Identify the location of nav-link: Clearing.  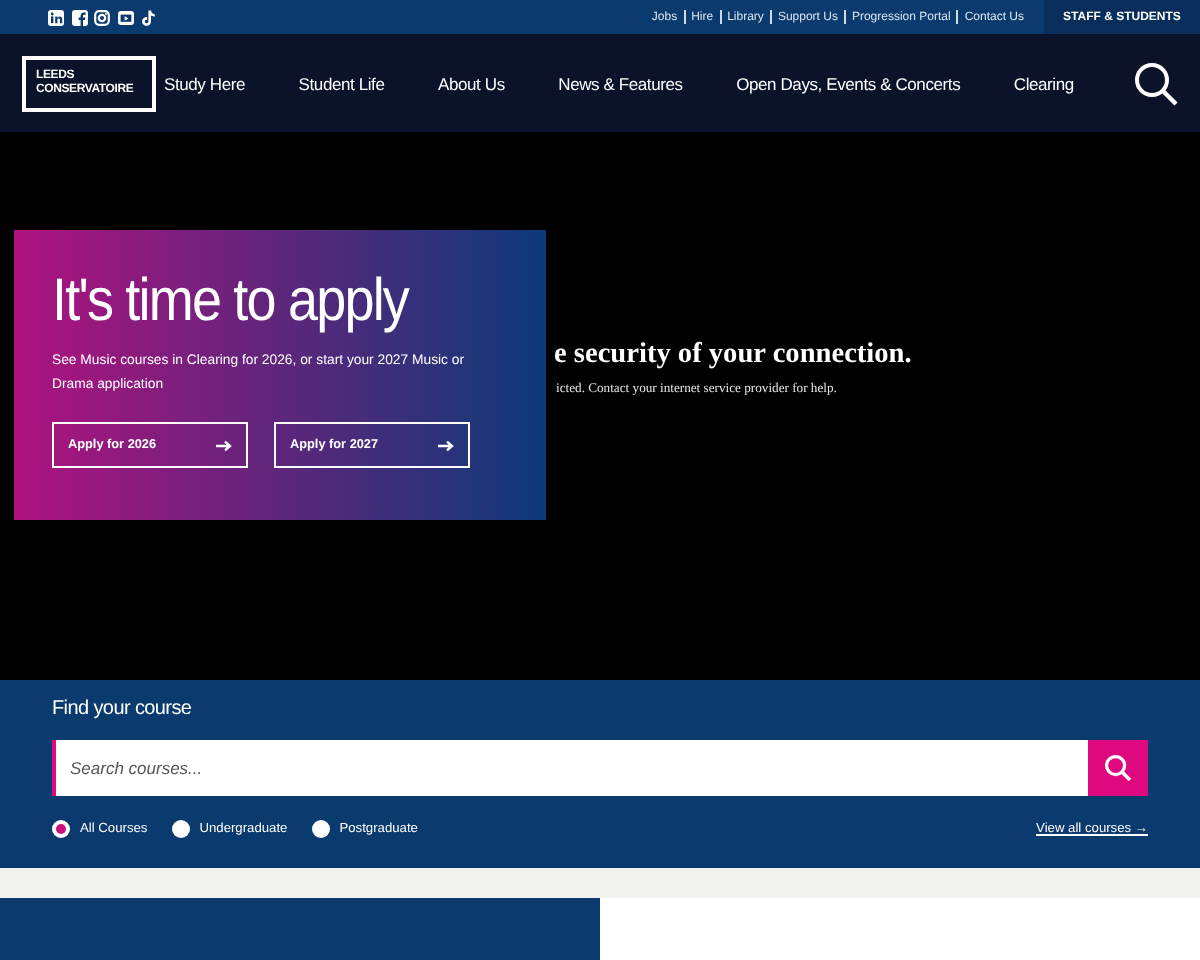
(1043, 83).